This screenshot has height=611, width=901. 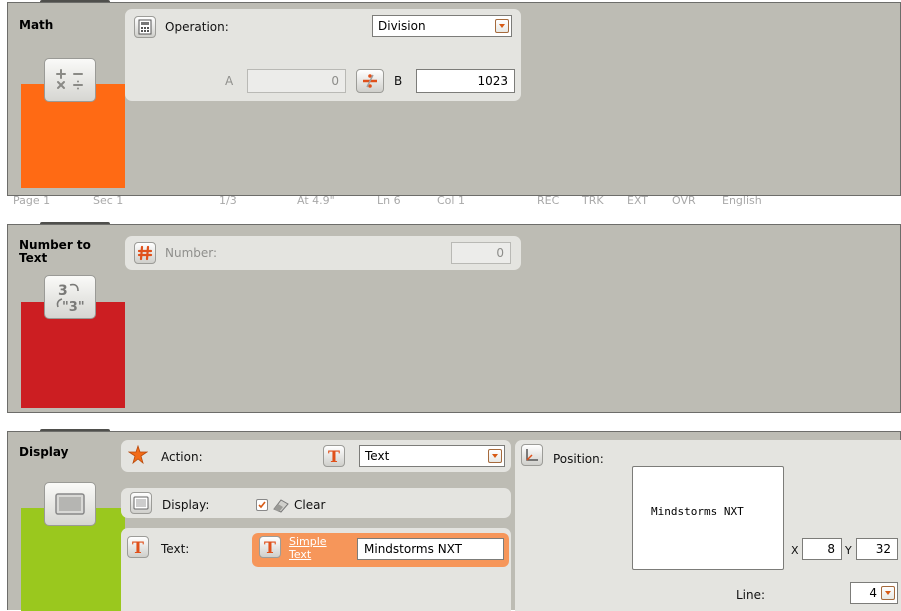 What do you see at coordinates (175, 549) in the screenshot?
I see `text-label: Text:` at bounding box center [175, 549].